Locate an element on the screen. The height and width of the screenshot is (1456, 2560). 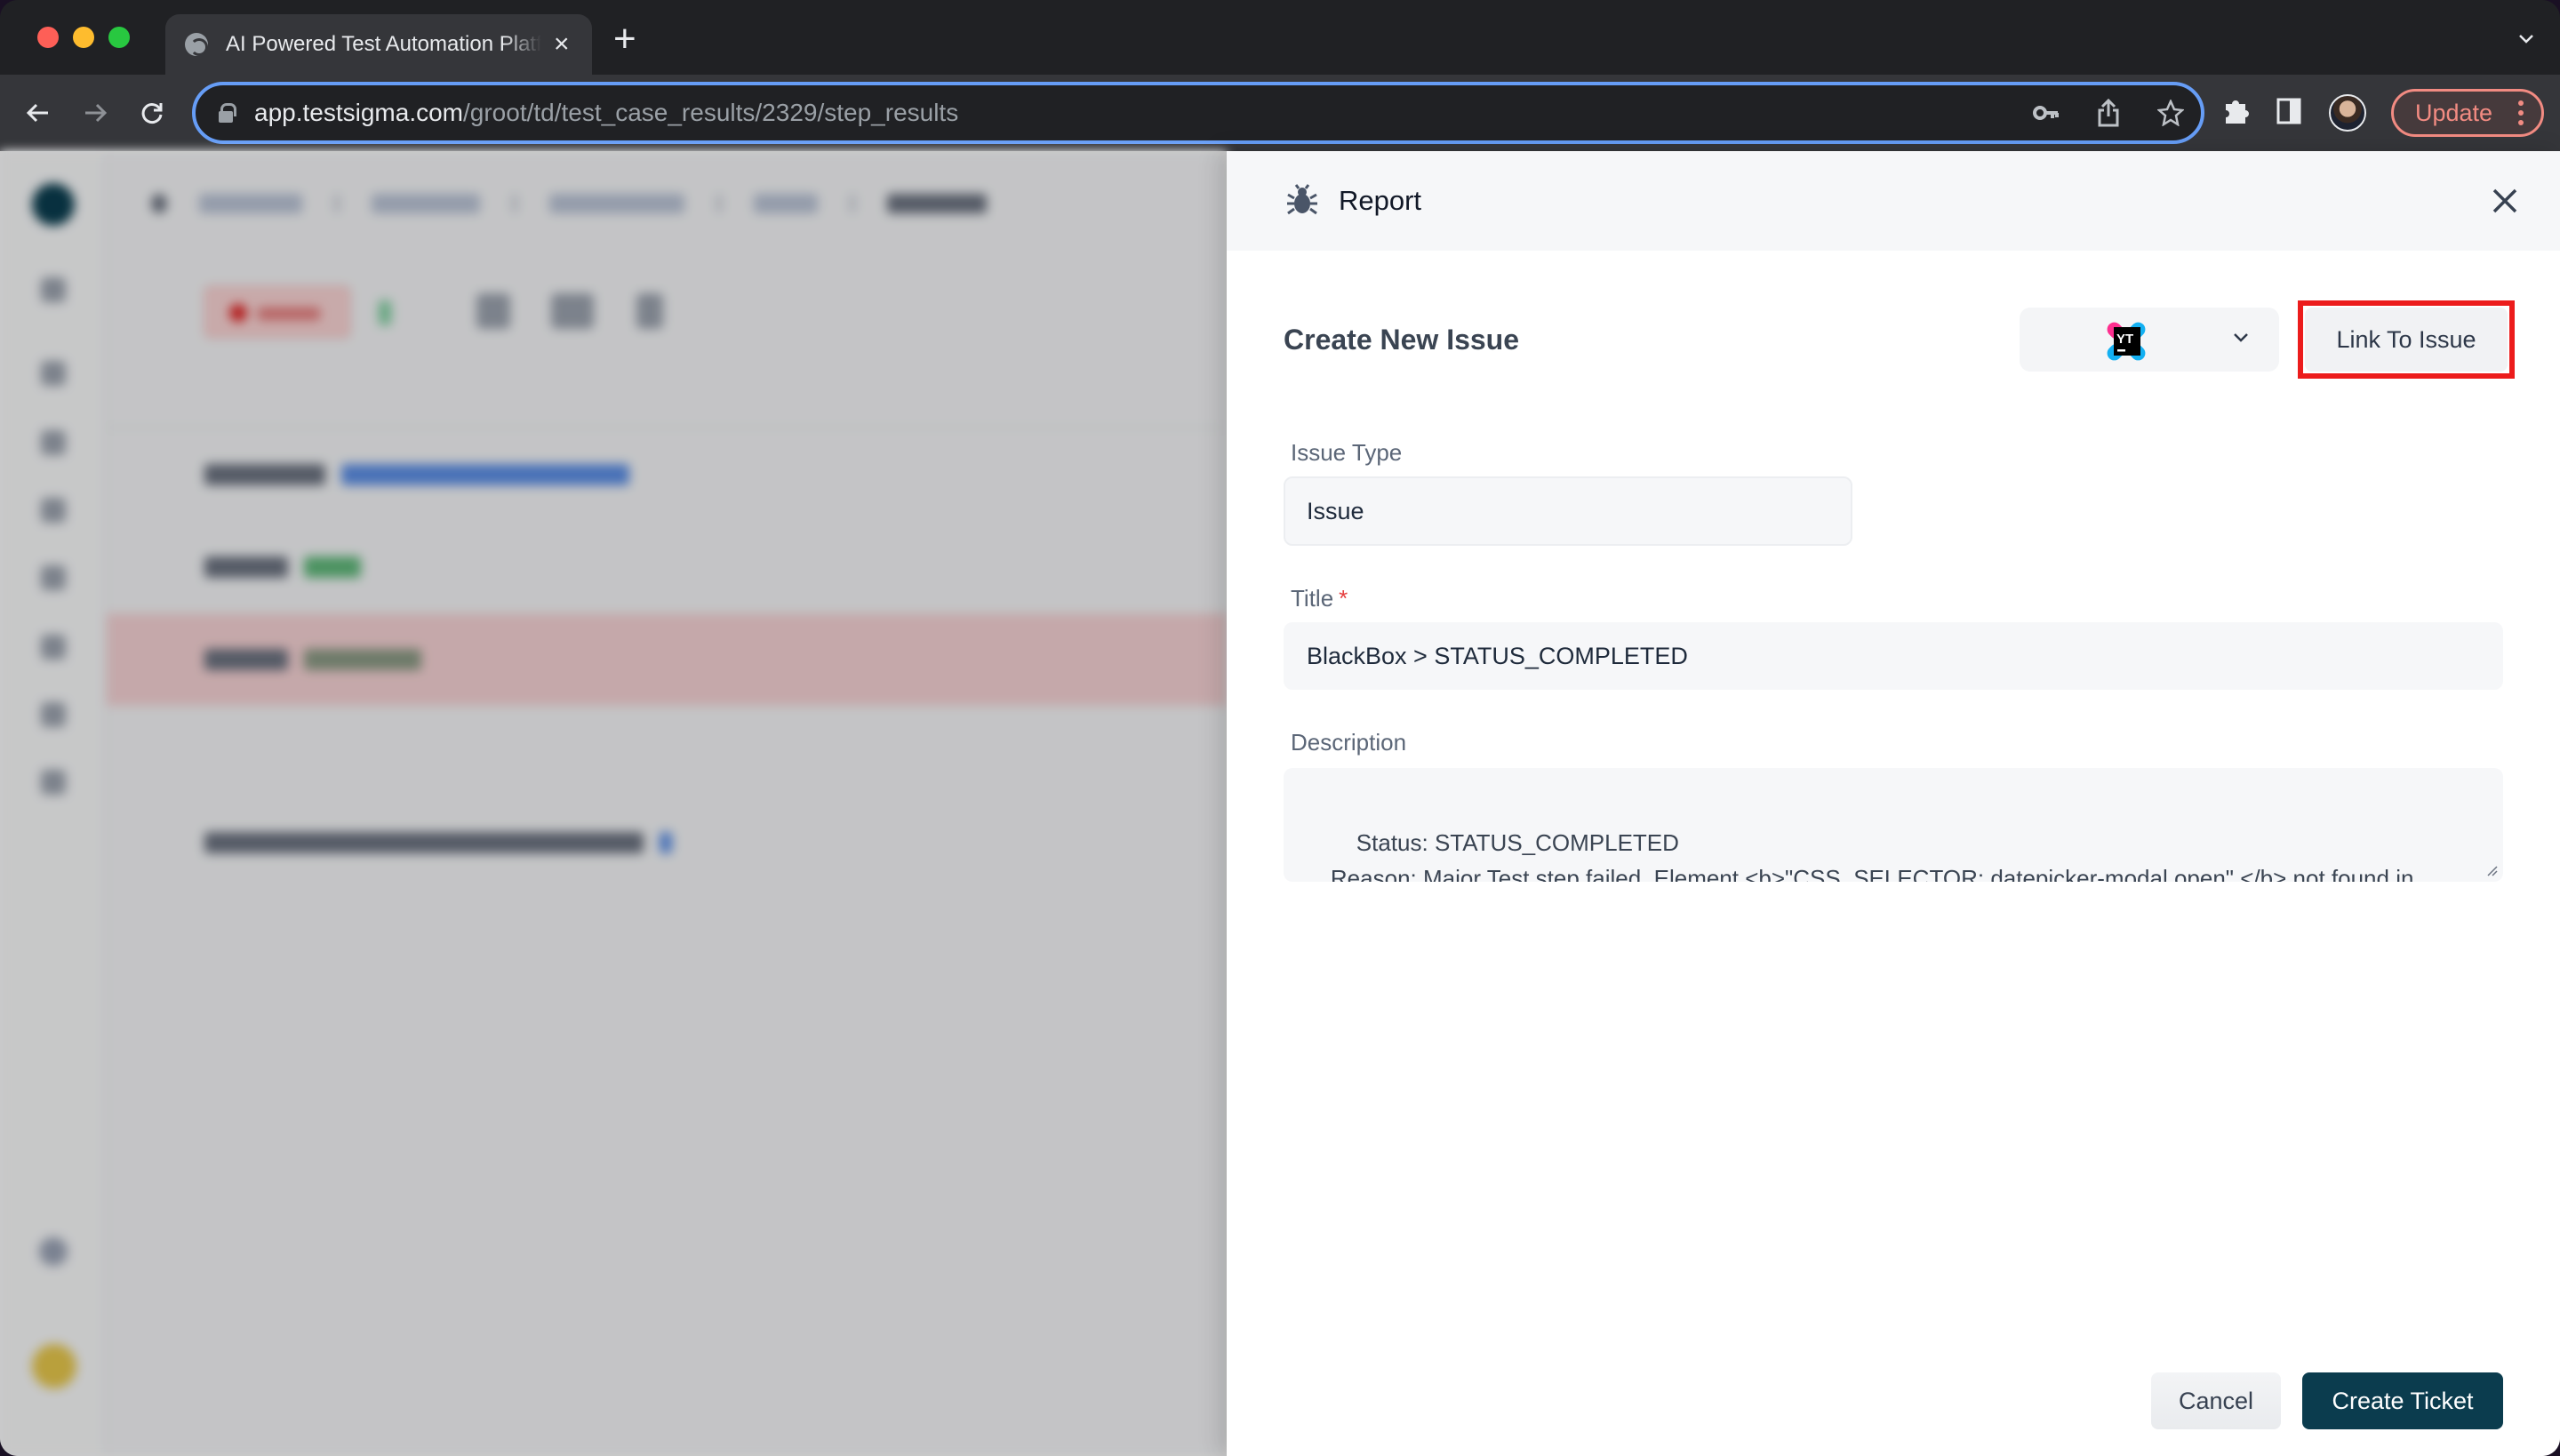
update-label: Update is located at coordinates (2454, 112).